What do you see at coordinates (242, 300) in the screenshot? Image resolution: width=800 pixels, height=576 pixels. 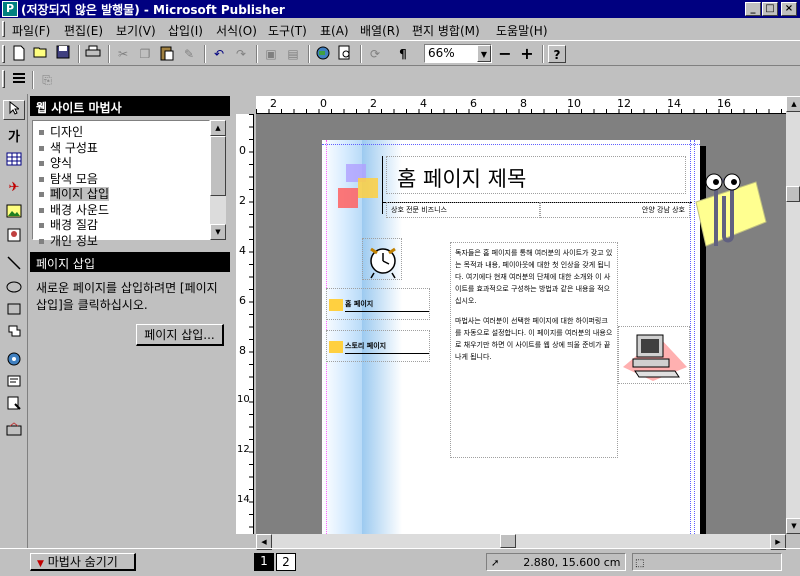 I see `ruler-label: 6` at bounding box center [242, 300].